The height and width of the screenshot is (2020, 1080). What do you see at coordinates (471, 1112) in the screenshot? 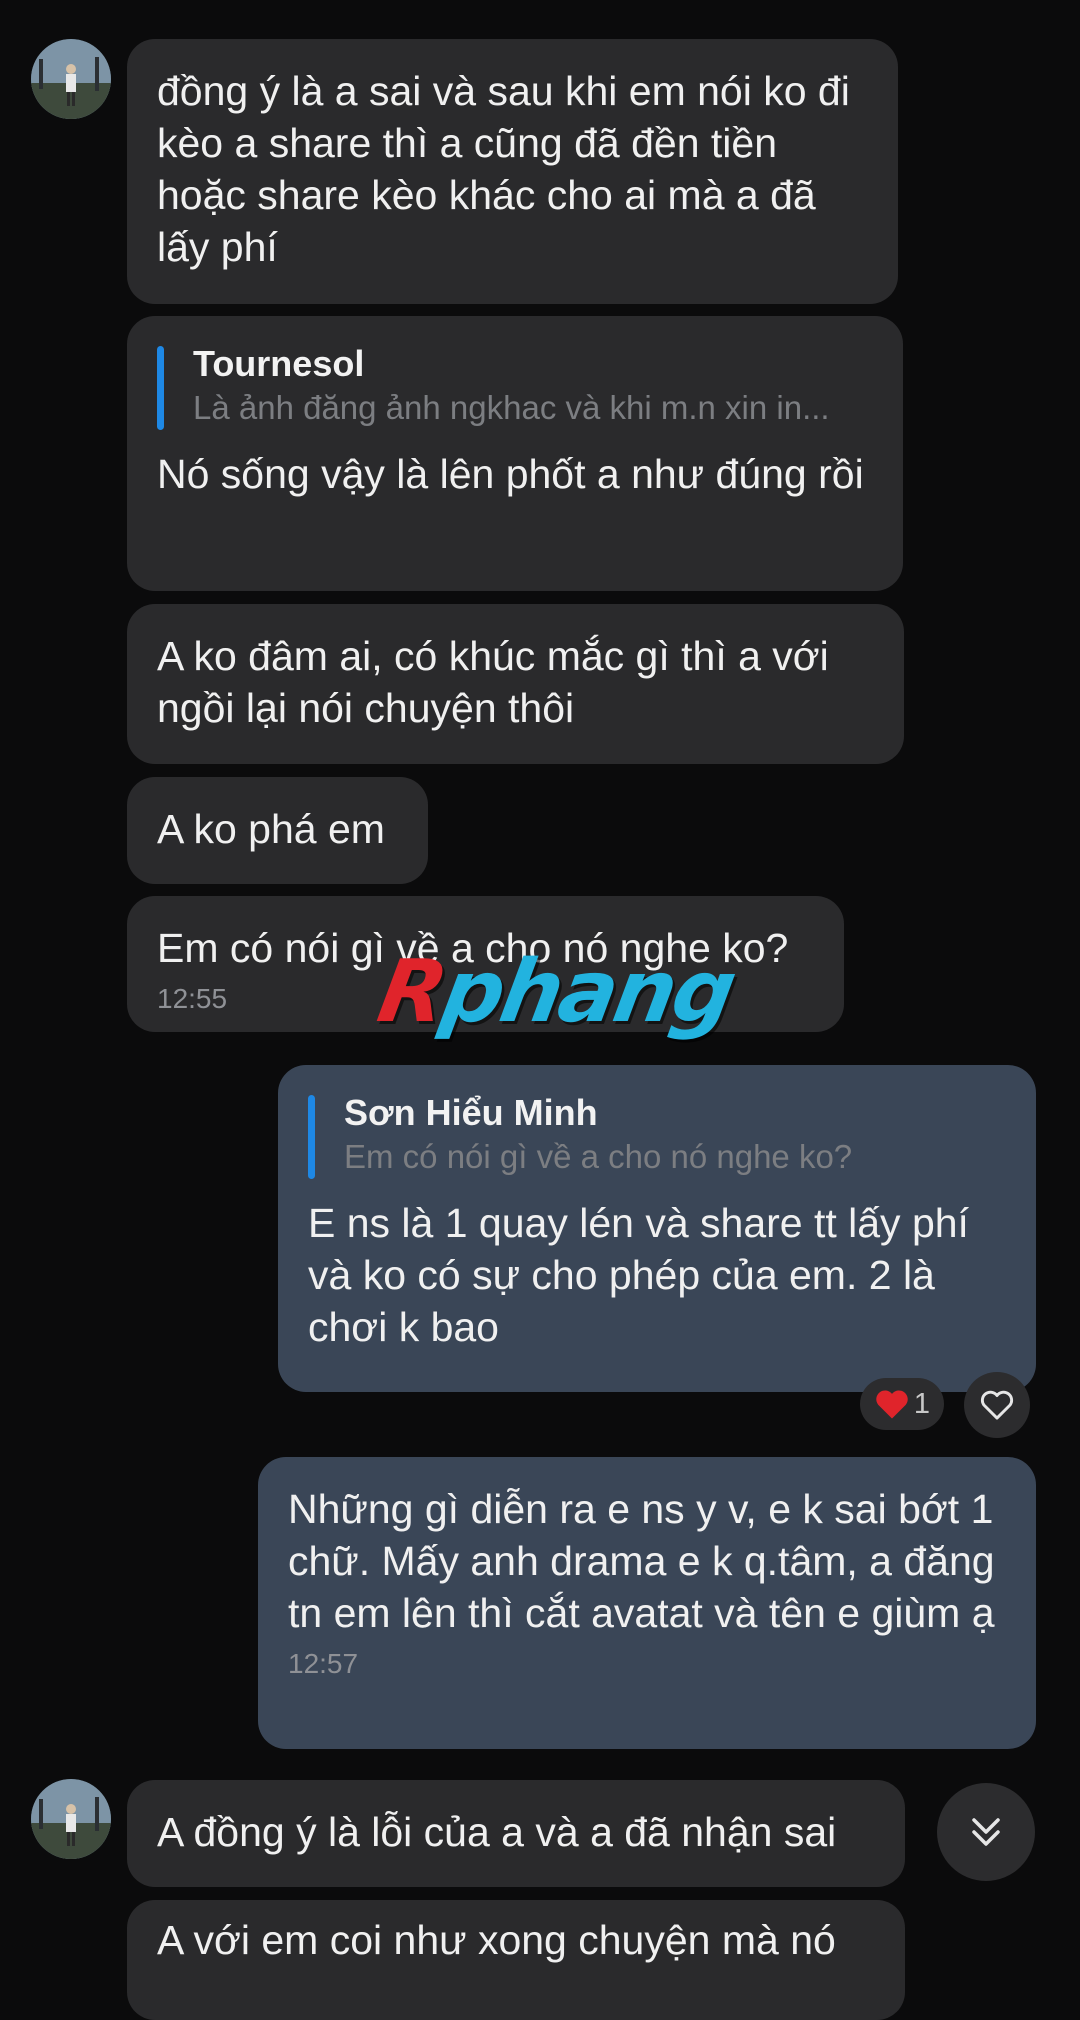
I see `quote-author: Sơn Hiểu Minh` at bounding box center [471, 1112].